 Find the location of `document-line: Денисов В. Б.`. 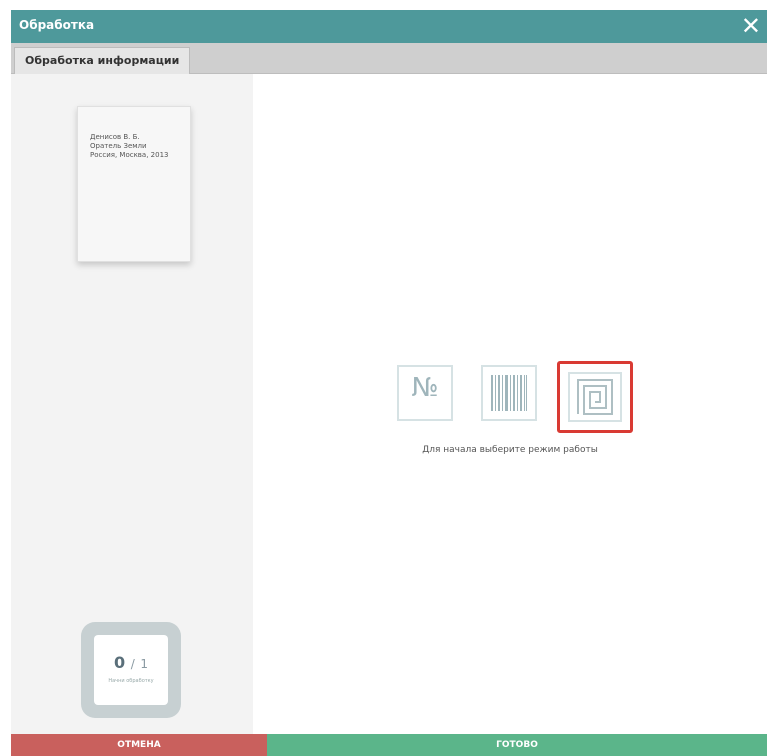

document-line: Денисов В. Б. is located at coordinates (115, 137).